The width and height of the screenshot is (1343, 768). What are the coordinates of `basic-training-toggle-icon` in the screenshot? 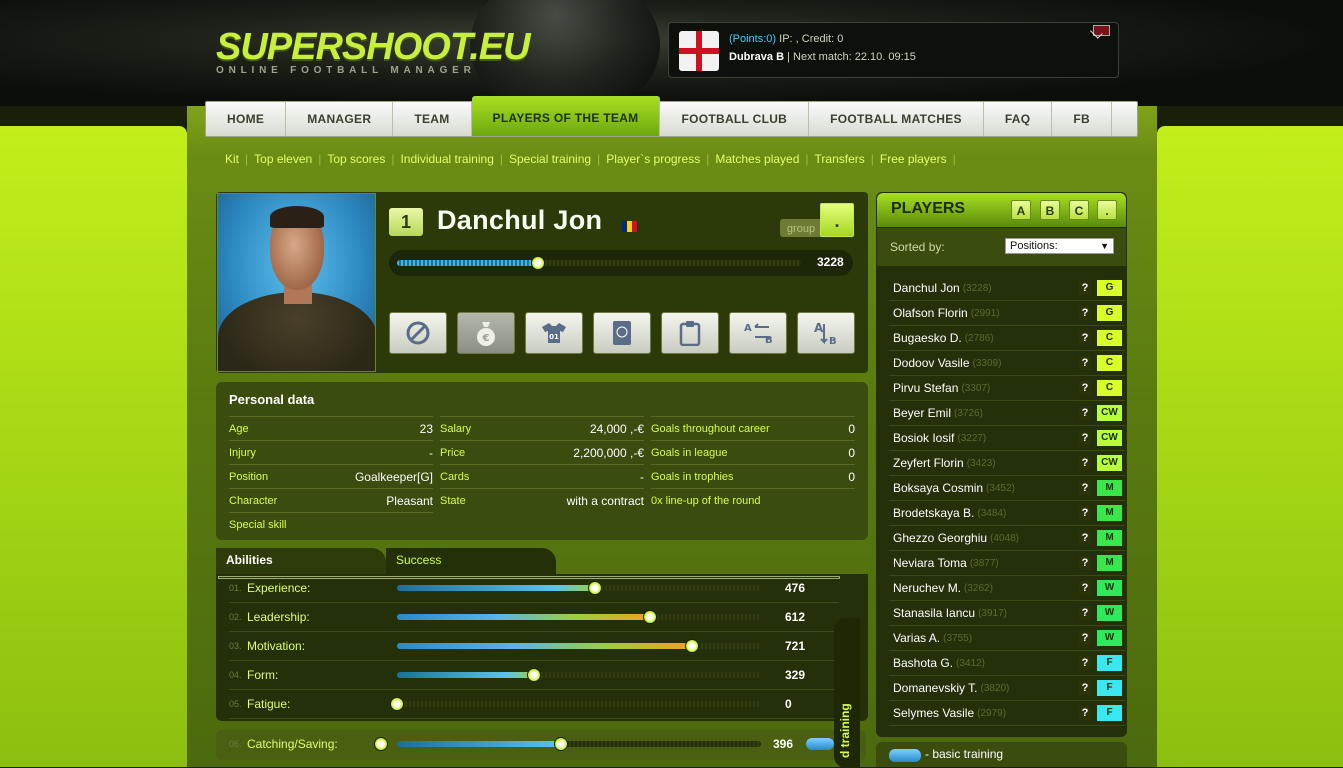 It's located at (820, 744).